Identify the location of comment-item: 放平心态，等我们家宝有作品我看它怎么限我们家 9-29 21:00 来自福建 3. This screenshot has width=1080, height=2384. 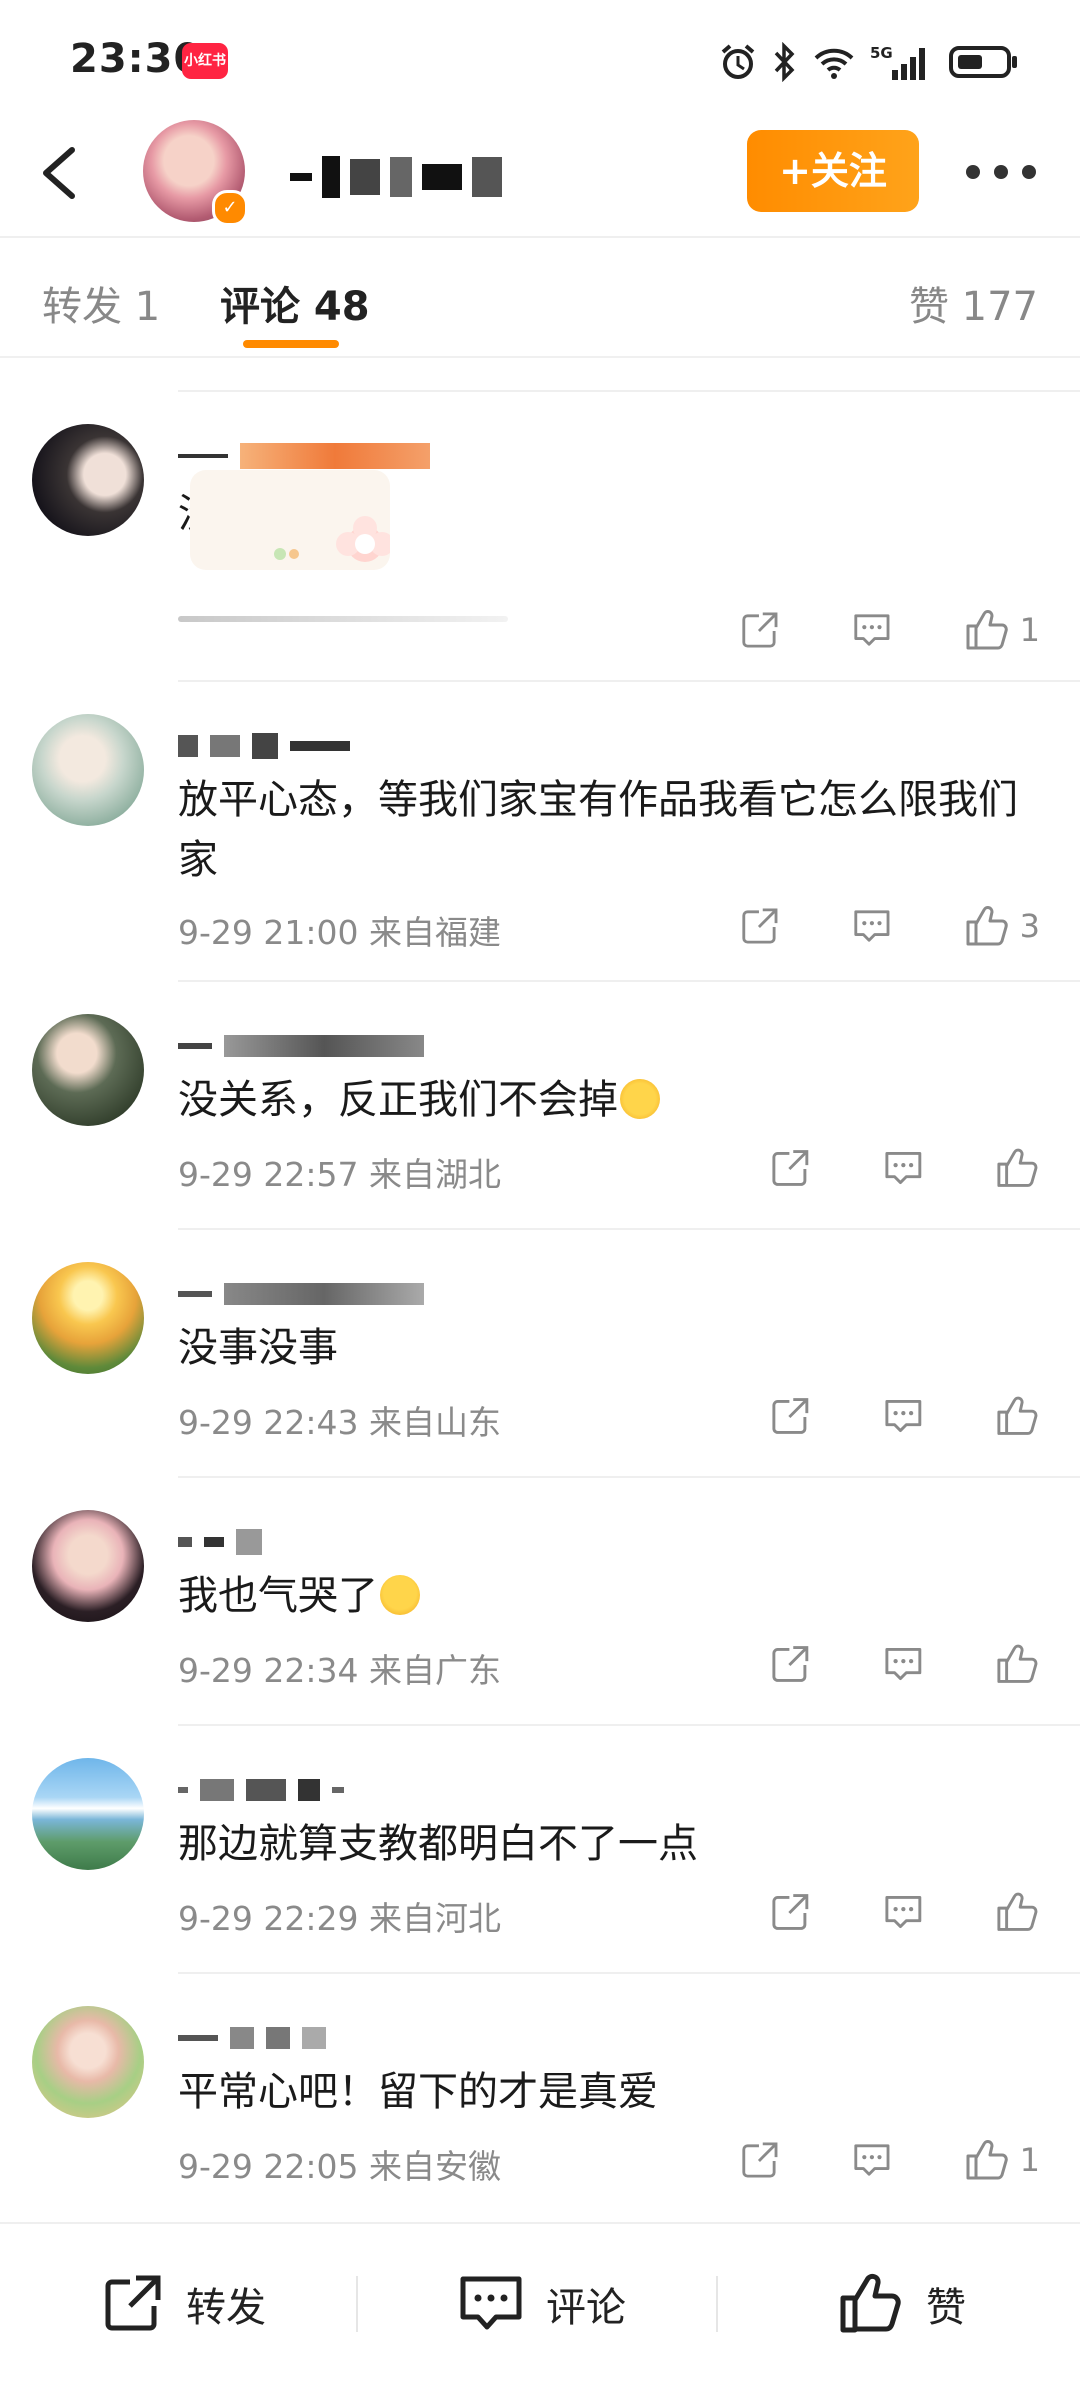
(540, 830).